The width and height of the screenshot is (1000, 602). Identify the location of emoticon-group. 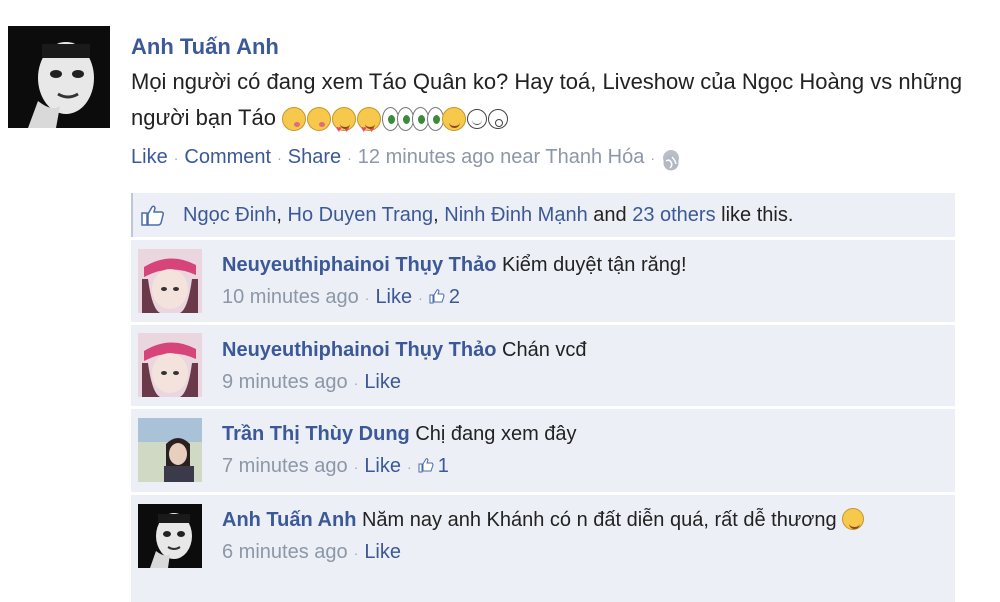
(395, 127).